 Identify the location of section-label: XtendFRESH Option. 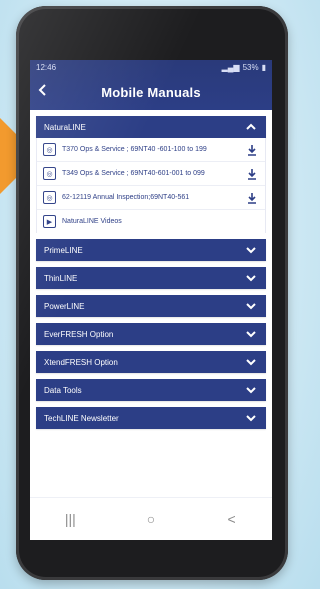
(81, 362).